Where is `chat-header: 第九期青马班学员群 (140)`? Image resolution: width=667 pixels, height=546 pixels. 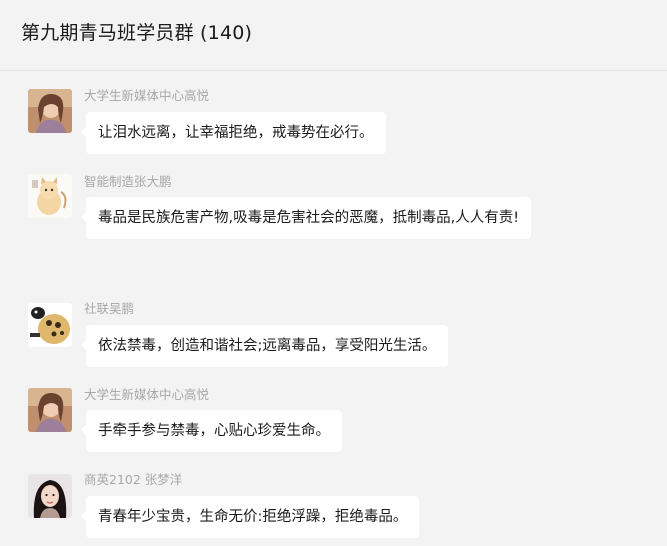
chat-header: 第九期青马班学员群 (140) is located at coordinates (333, 35).